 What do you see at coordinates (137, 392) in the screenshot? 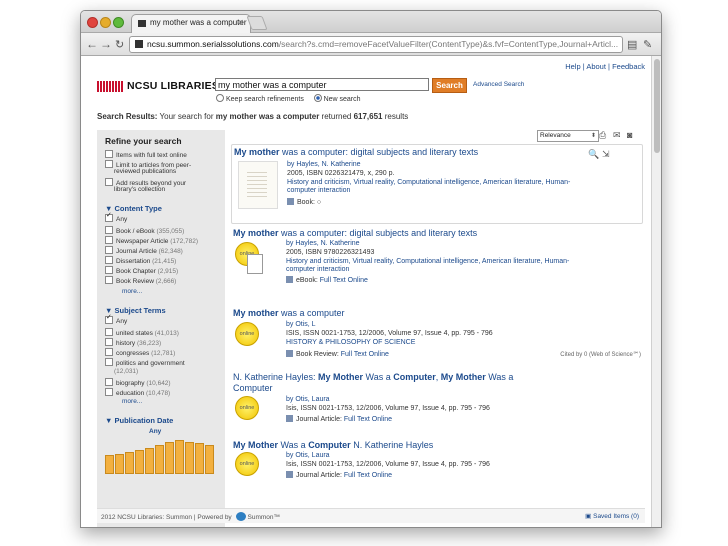
I see `subject-facet: education (10,478)` at bounding box center [137, 392].